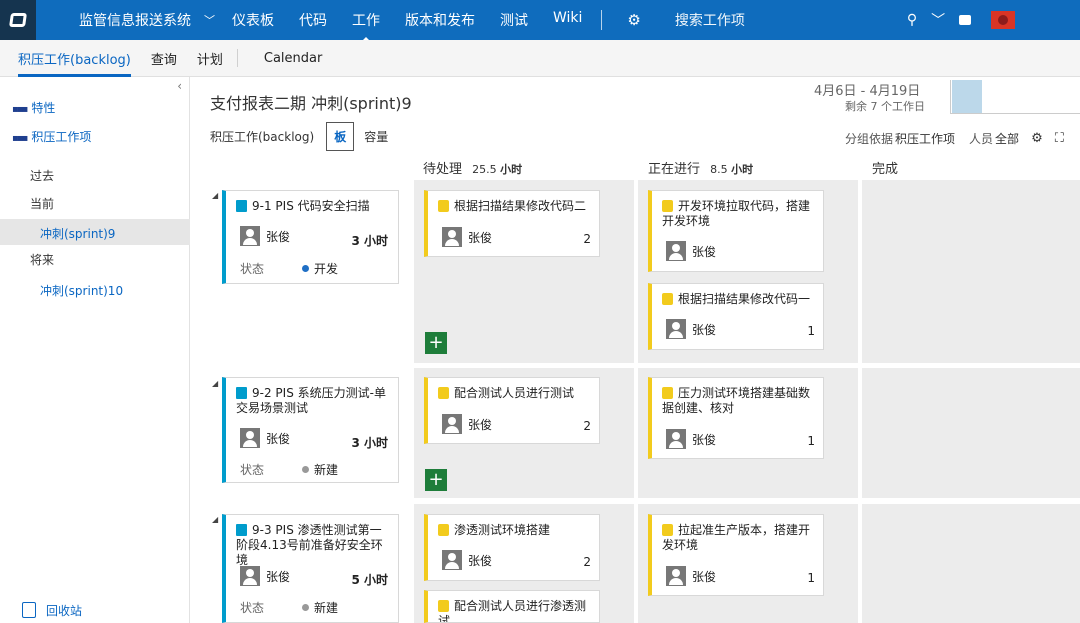 The width and height of the screenshot is (1080, 623). What do you see at coordinates (512, 610) in the screenshot?
I see `card-title: 配合测试人员进行渗透测试` at bounding box center [512, 610].